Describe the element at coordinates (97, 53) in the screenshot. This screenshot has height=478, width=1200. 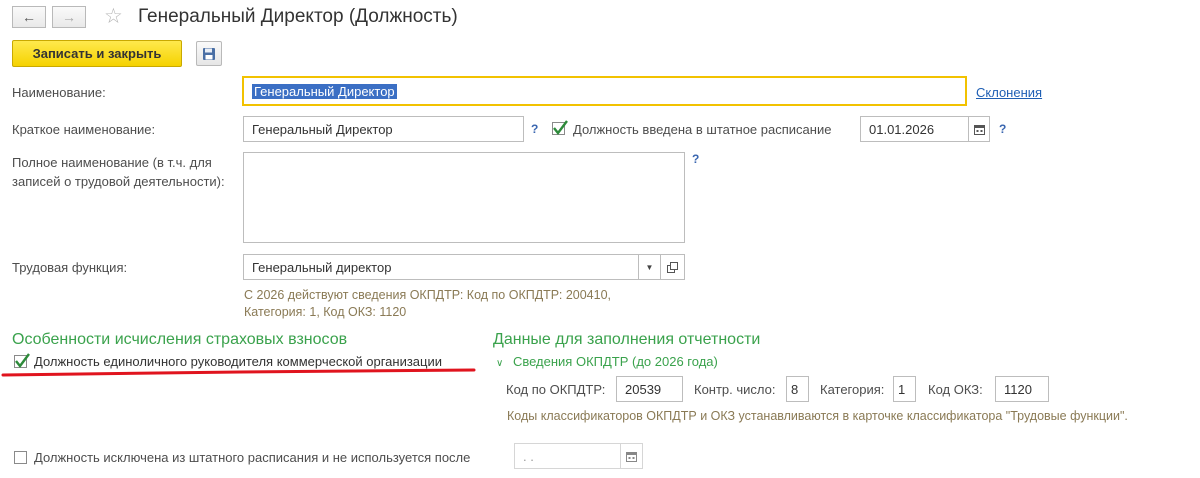
I see `save-and-close-button: Записать и закрыть` at that location.